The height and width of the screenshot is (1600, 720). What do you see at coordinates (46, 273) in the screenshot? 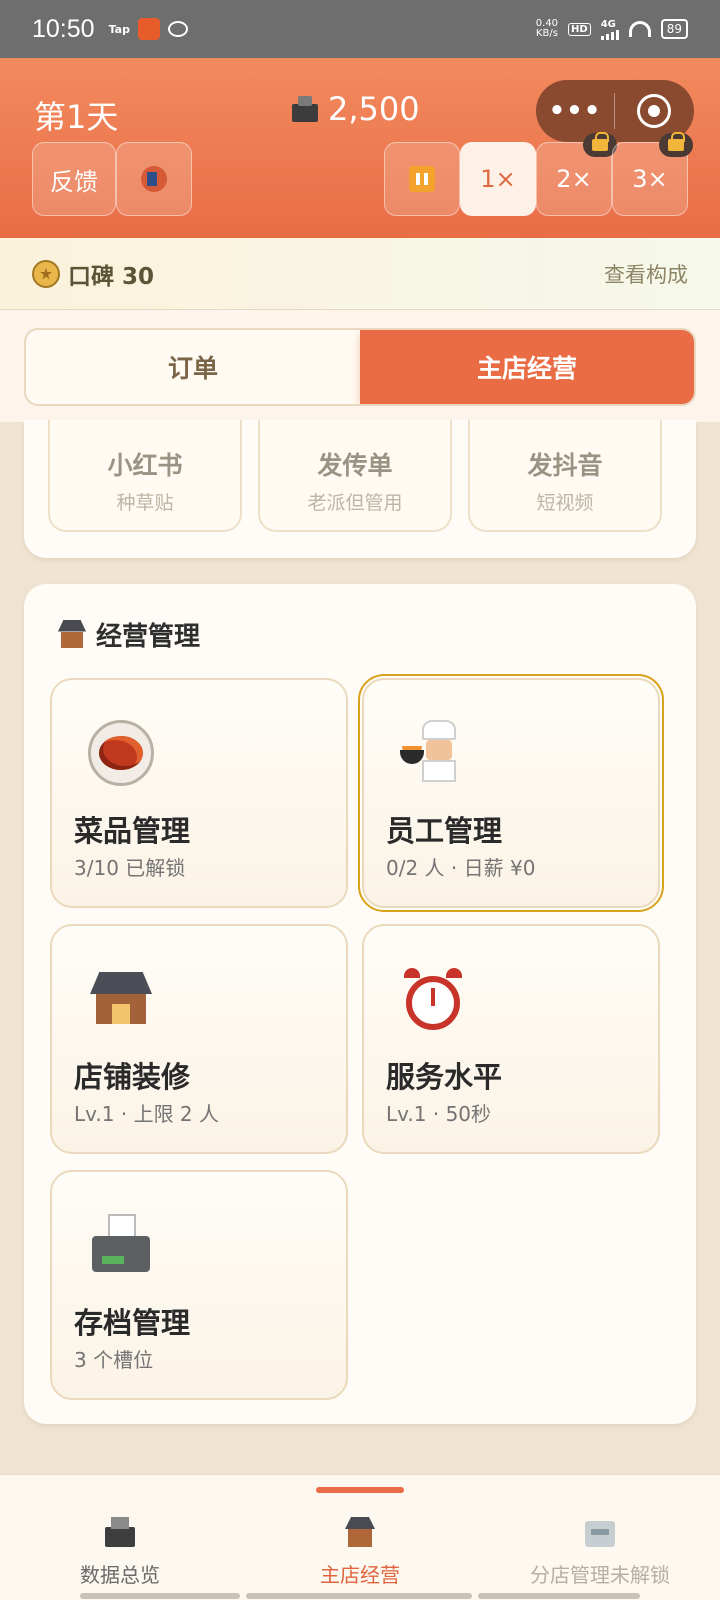
I see `star-coin-icon` at bounding box center [46, 273].